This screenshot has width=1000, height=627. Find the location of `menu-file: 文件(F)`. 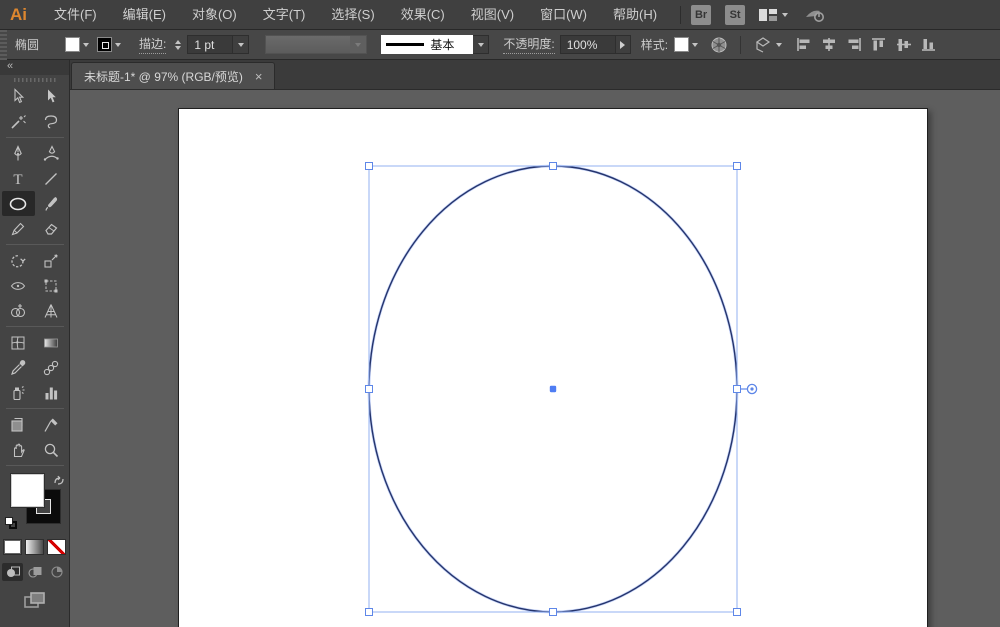

menu-file: 文件(F) is located at coordinates (75, 15).